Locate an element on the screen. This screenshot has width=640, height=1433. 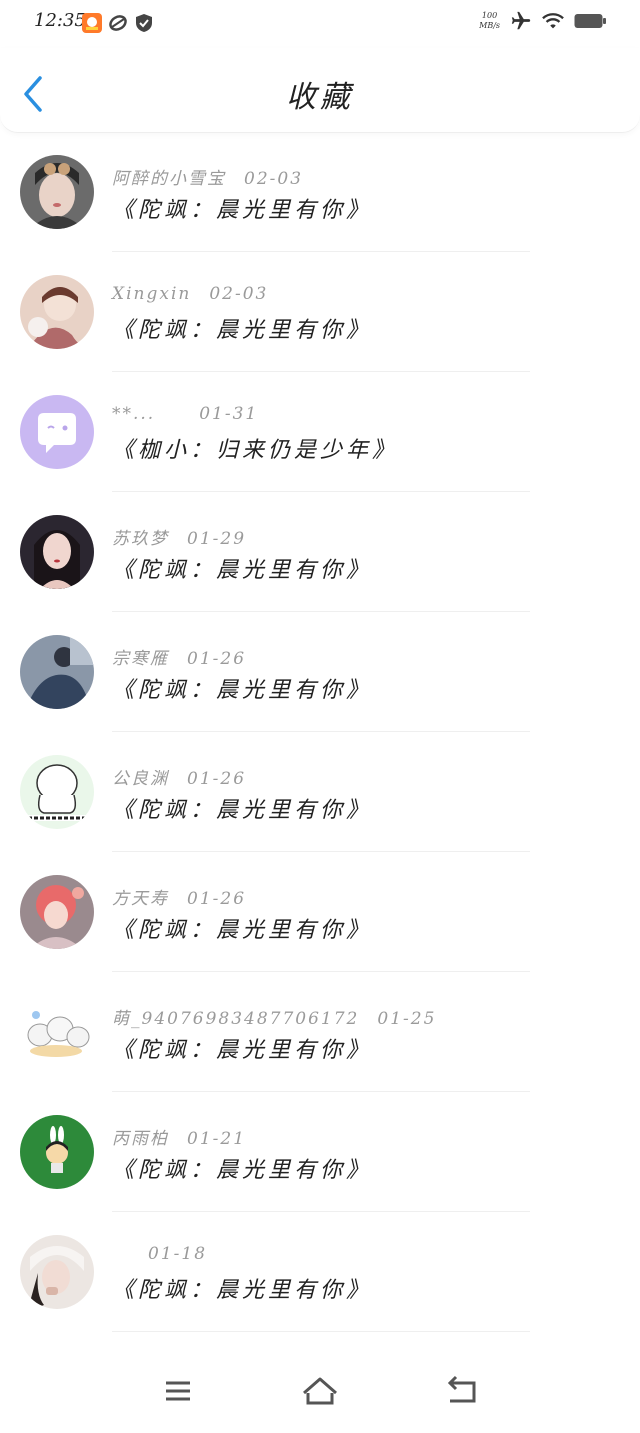
item-title: 《枷小：归来仍是少年》 is located at coordinates (255, 448).